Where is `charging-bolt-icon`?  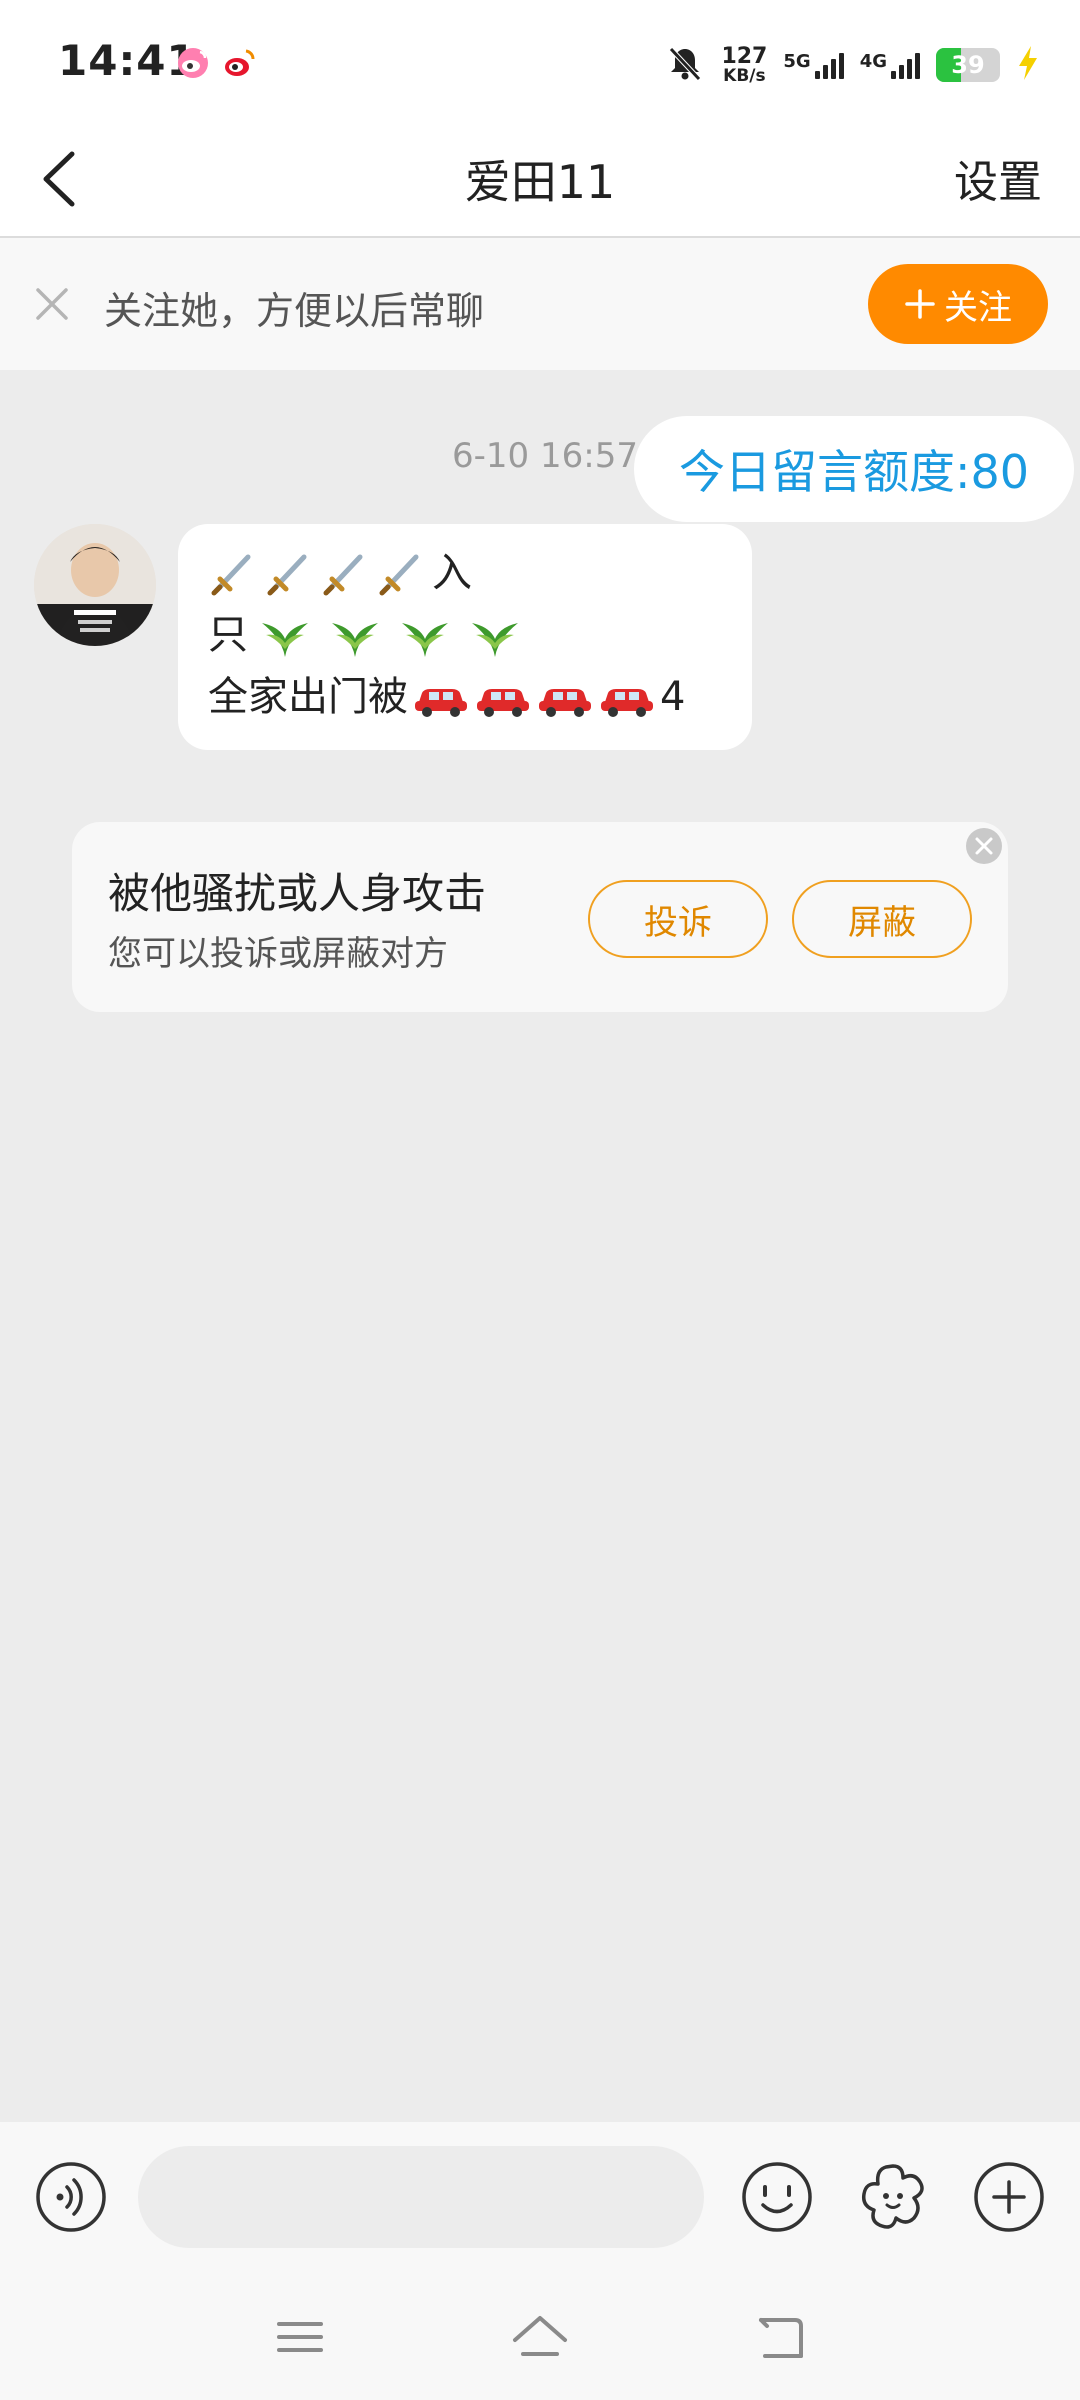
charging-bolt-icon is located at coordinates (1028, 65).